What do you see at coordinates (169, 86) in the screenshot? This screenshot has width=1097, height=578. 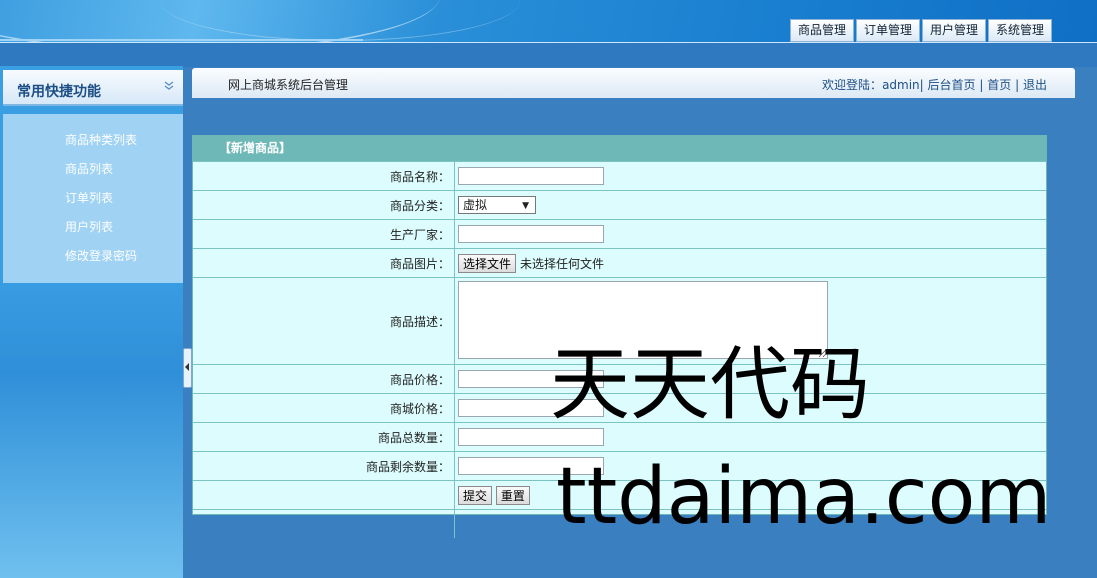 I see `double-chevron-down-icon` at bounding box center [169, 86].